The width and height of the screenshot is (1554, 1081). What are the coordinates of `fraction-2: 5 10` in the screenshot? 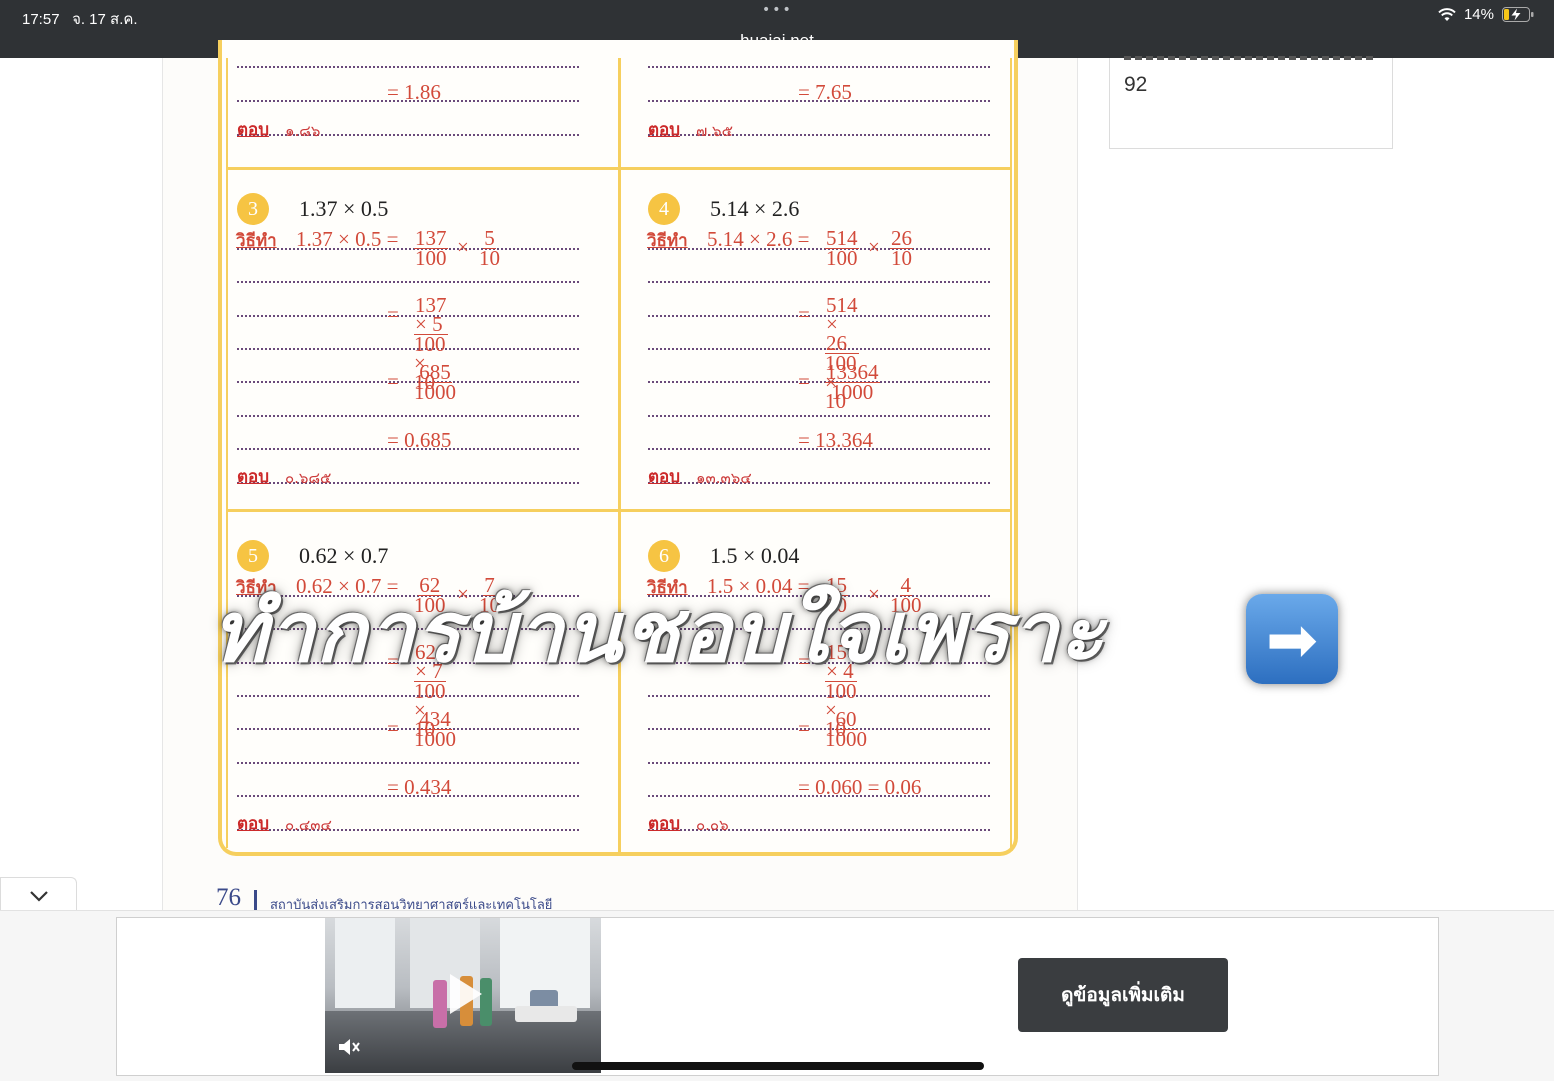 It's located at (489, 249).